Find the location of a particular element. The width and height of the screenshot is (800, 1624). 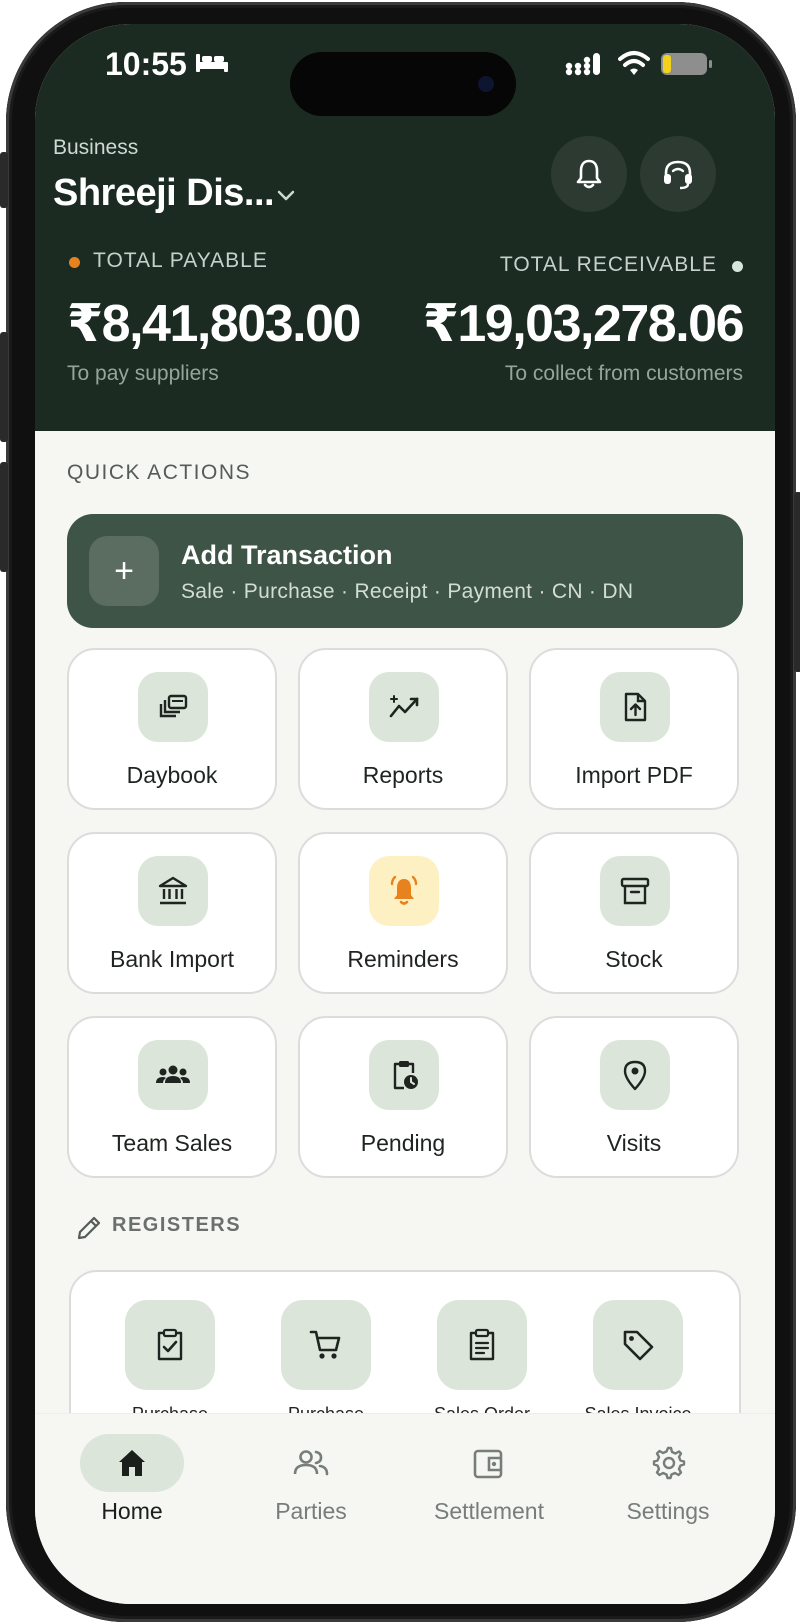

nav-home-label: Home is located at coordinates (132, 1511).